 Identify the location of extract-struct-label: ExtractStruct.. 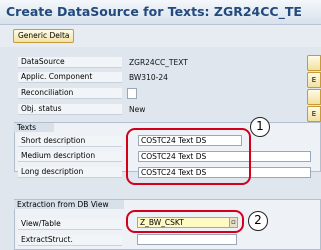
(70, 240).